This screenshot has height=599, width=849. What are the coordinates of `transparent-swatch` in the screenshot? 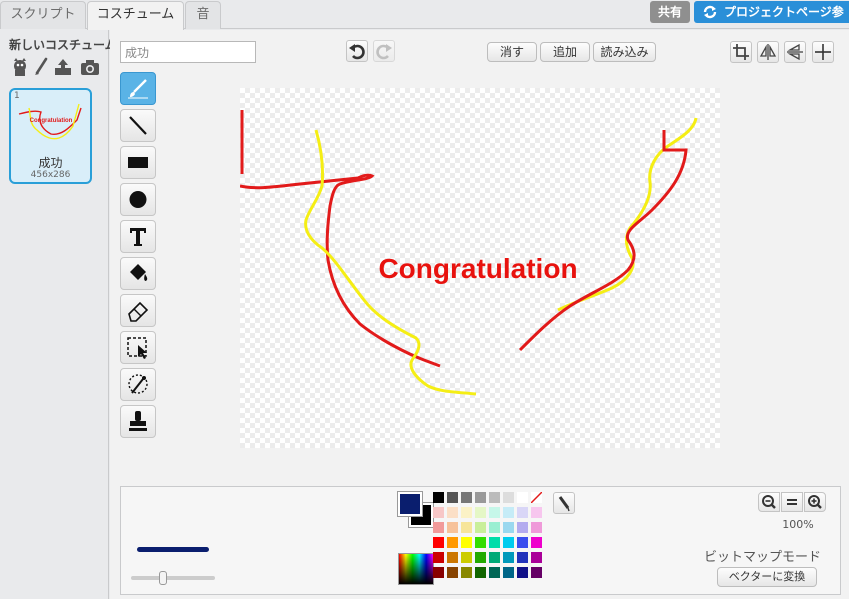 It's located at (536, 497).